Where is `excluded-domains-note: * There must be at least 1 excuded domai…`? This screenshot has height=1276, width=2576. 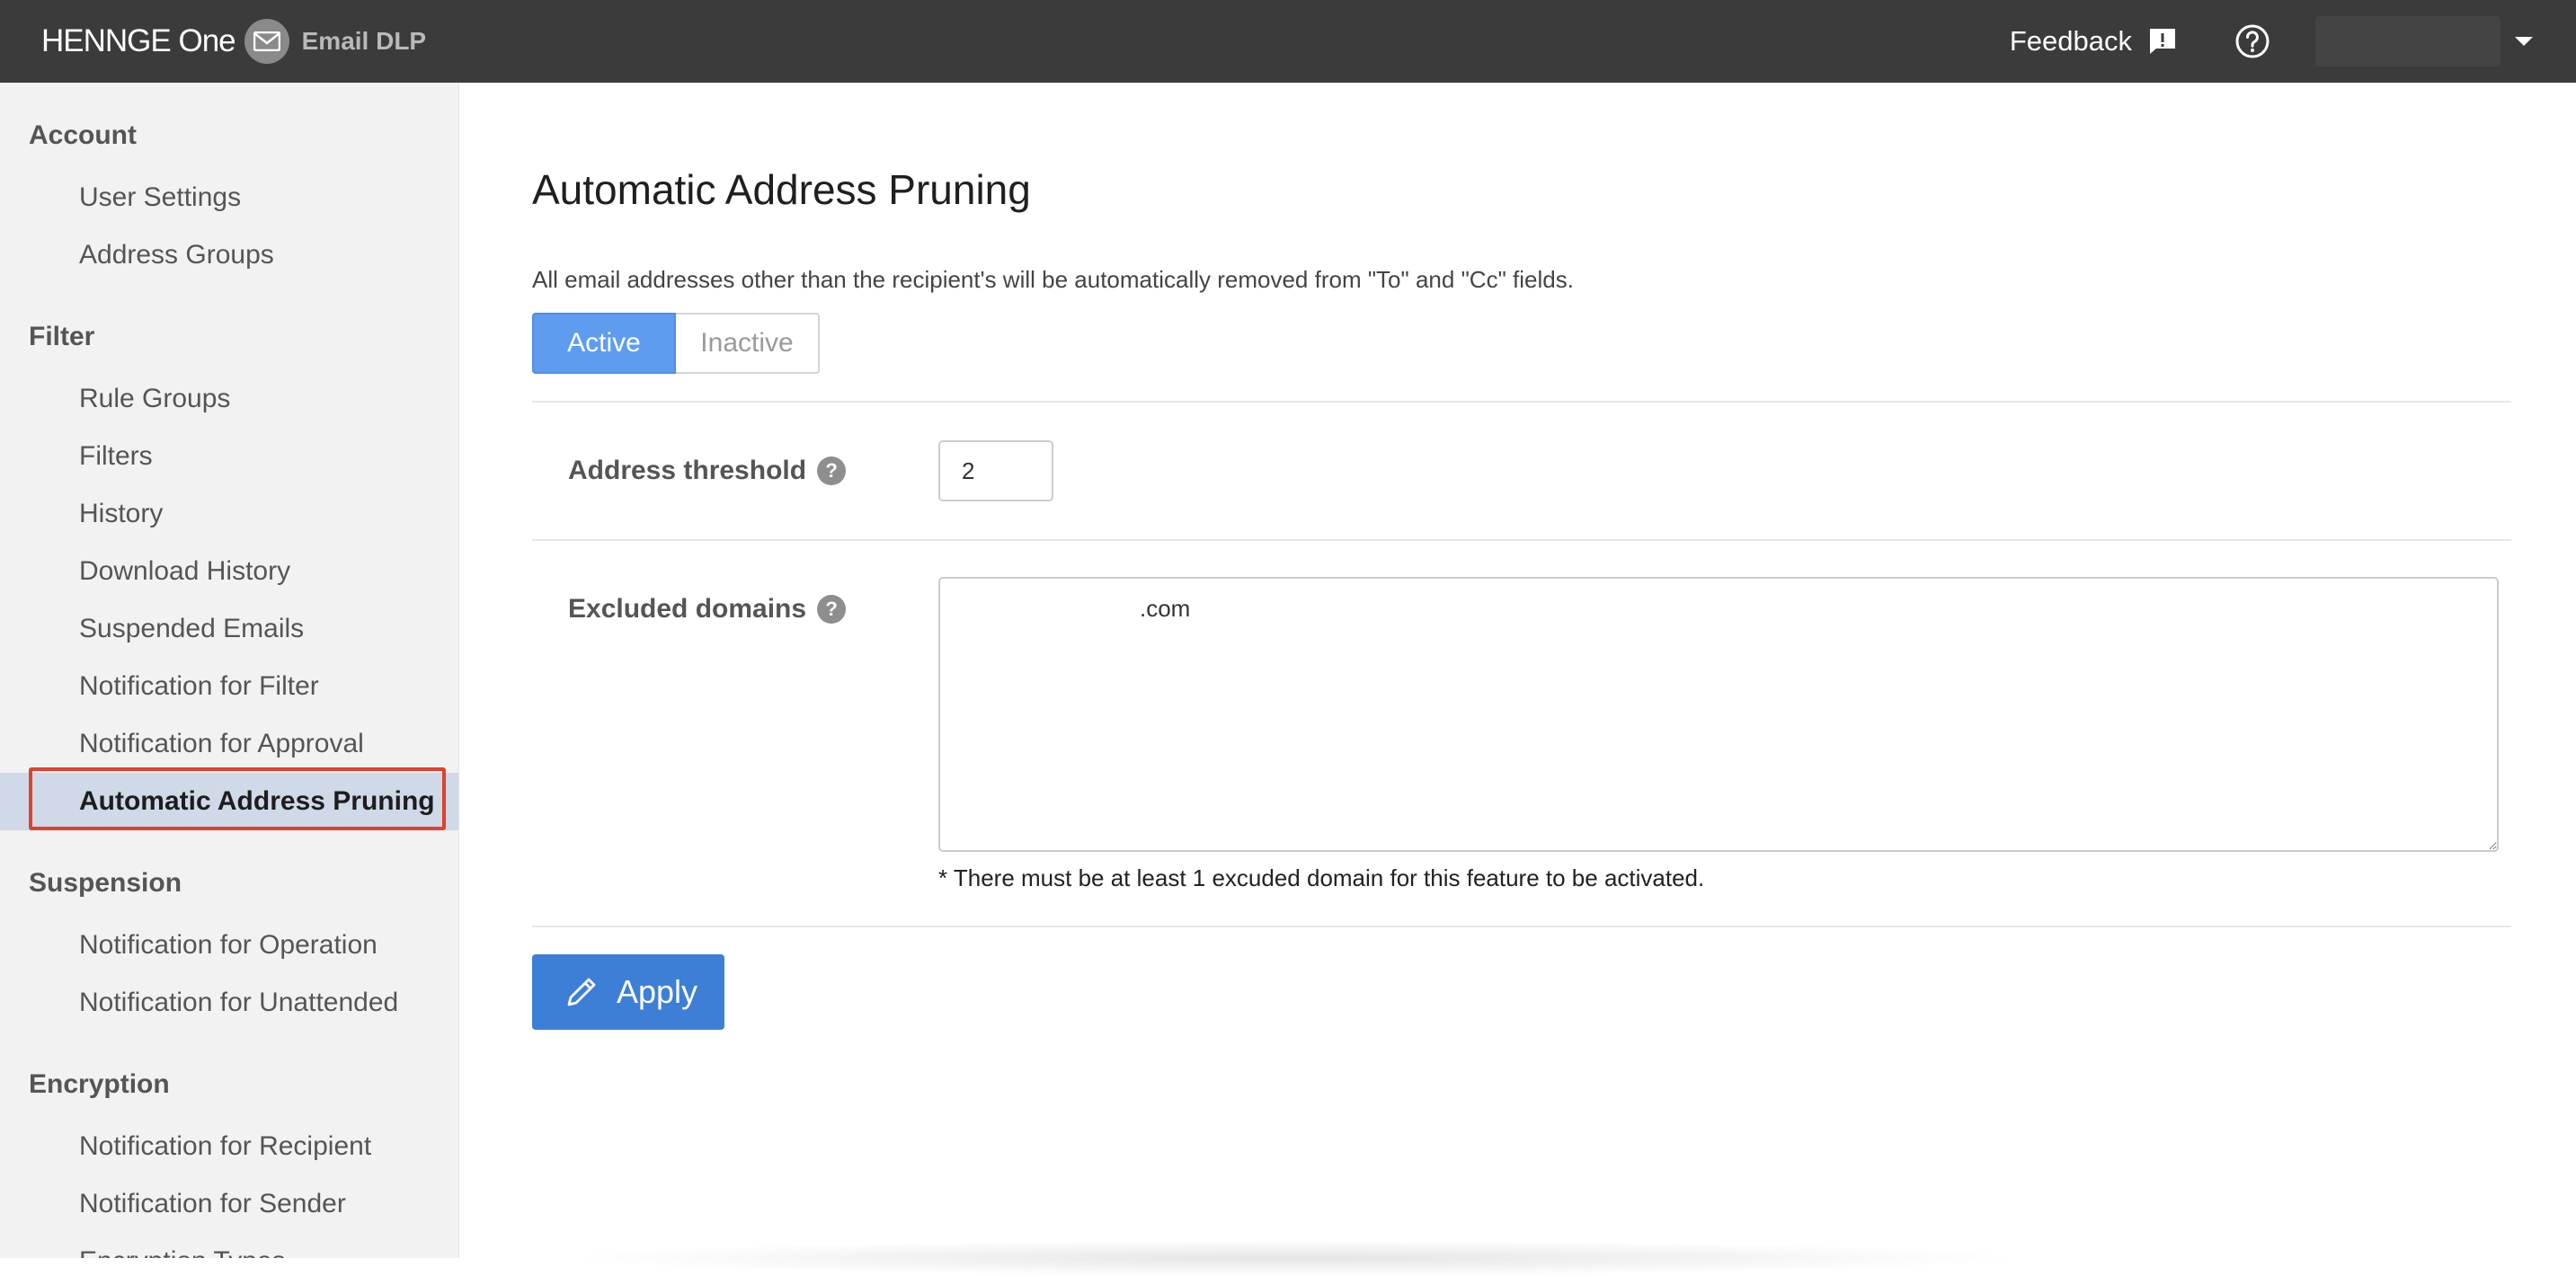 excluded-domains-note: * There must be at least 1 excuded domai… is located at coordinates (1321, 877).